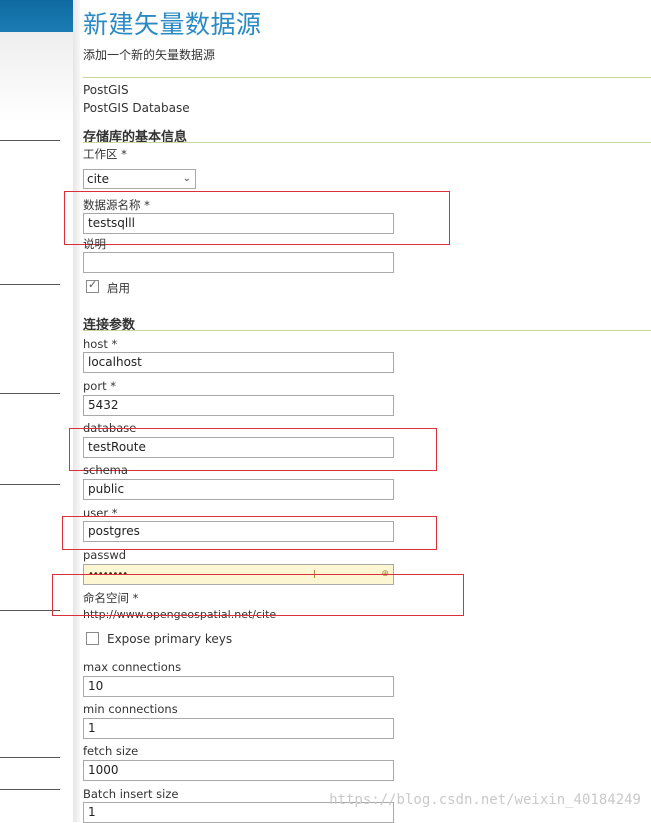  I want to click on header-divider, so click(367, 77).